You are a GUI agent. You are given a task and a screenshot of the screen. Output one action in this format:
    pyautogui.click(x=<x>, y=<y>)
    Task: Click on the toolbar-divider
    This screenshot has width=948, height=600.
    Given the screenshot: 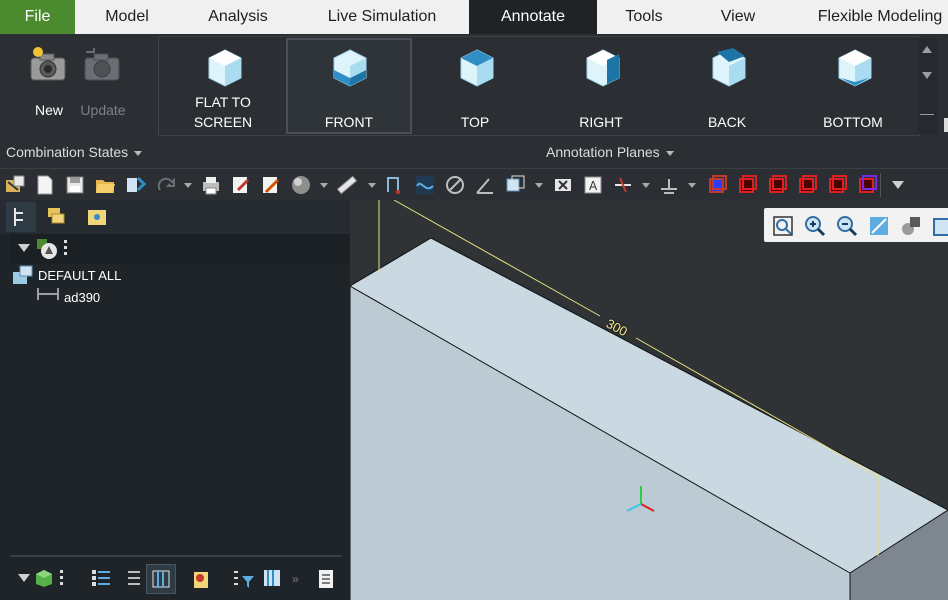 What is the action you would take?
    pyautogui.click(x=880, y=185)
    